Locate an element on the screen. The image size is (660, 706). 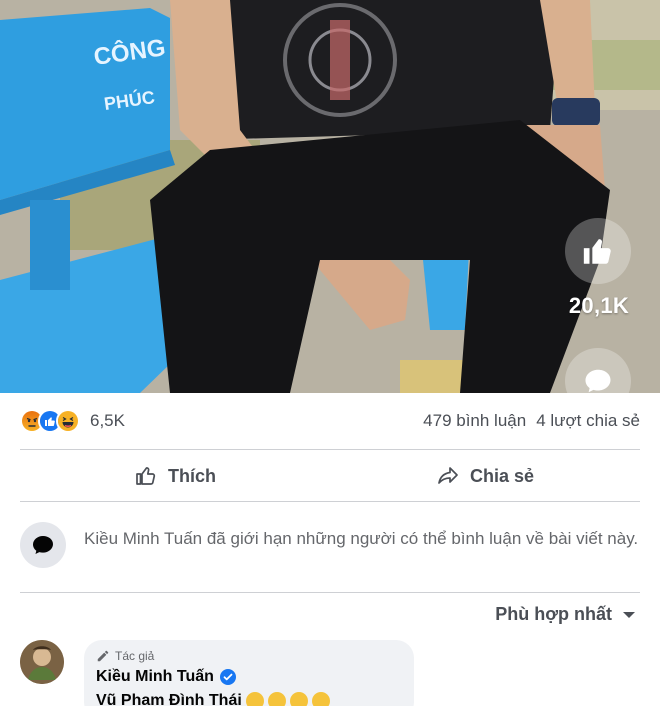
comment-sort-dropdown: Phù hợp nhất is located at coordinates (565, 614).